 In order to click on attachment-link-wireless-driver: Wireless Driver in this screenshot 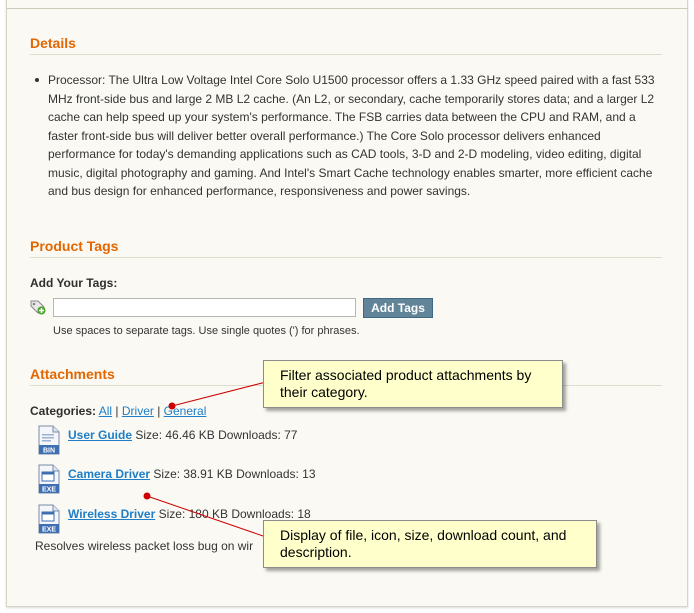, I will do `click(111, 514)`.